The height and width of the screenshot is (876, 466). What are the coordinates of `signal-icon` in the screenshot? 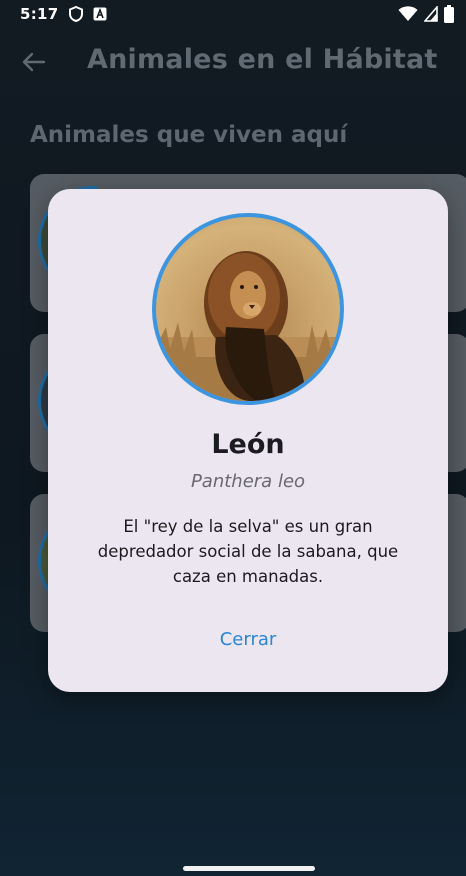 It's located at (430, 15).